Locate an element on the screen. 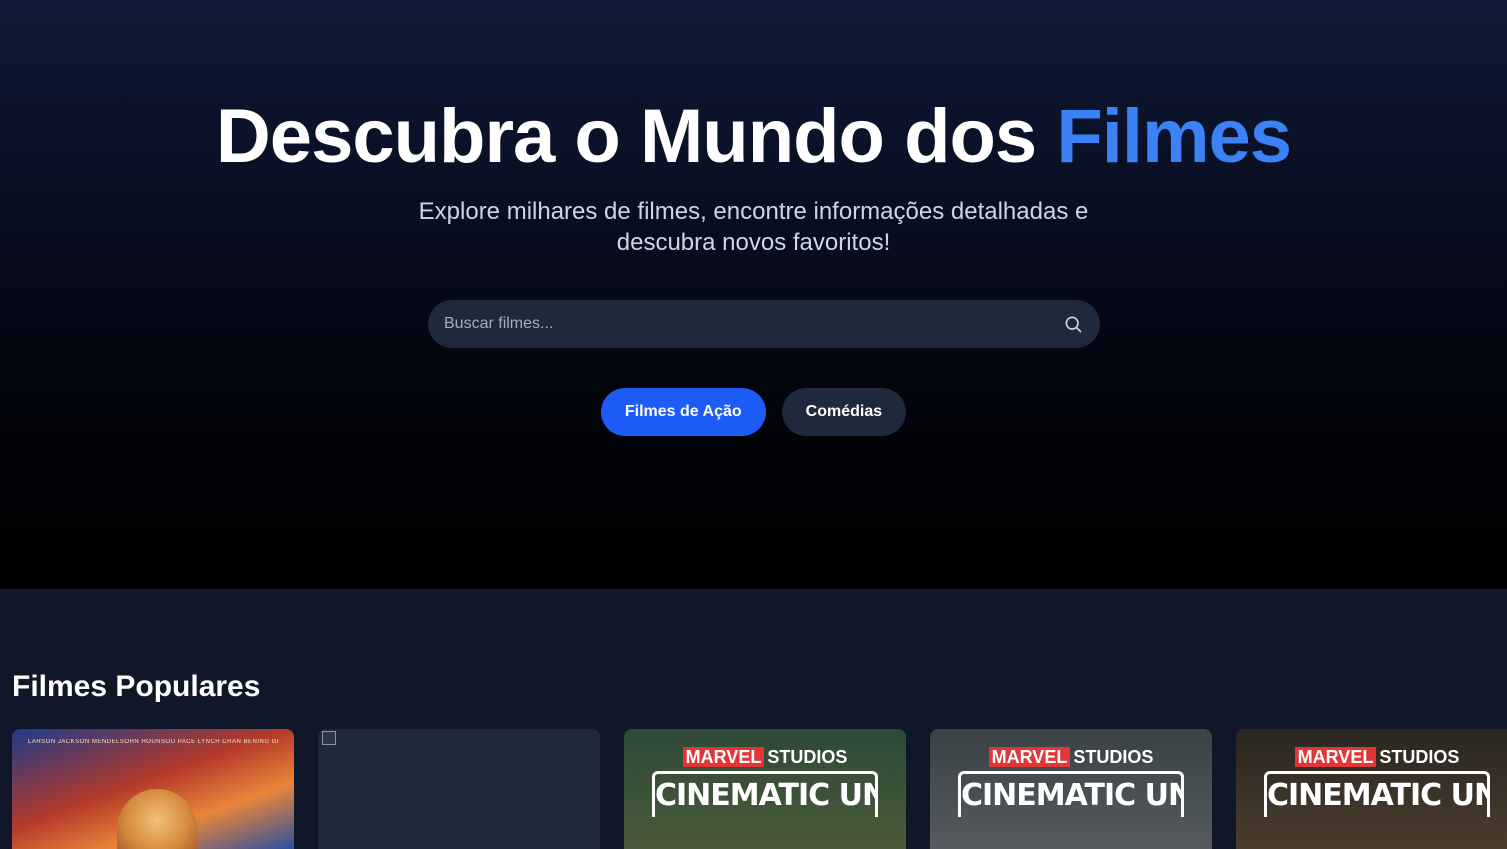 This screenshot has height=849, width=1507. category-filters: Filmes de Ação Comédias is located at coordinates (753, 412).